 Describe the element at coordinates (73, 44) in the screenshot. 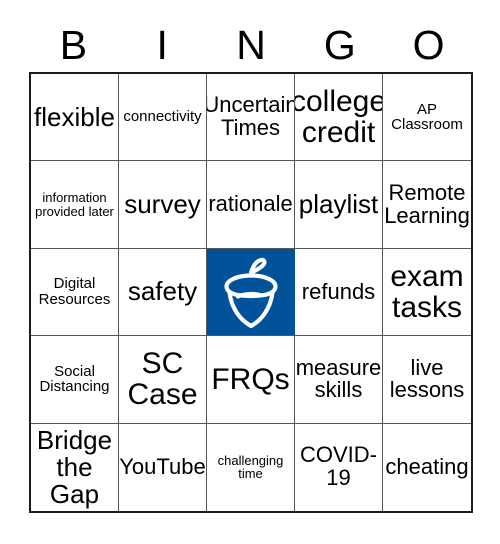

I see `header-letter-b: B` at that location.